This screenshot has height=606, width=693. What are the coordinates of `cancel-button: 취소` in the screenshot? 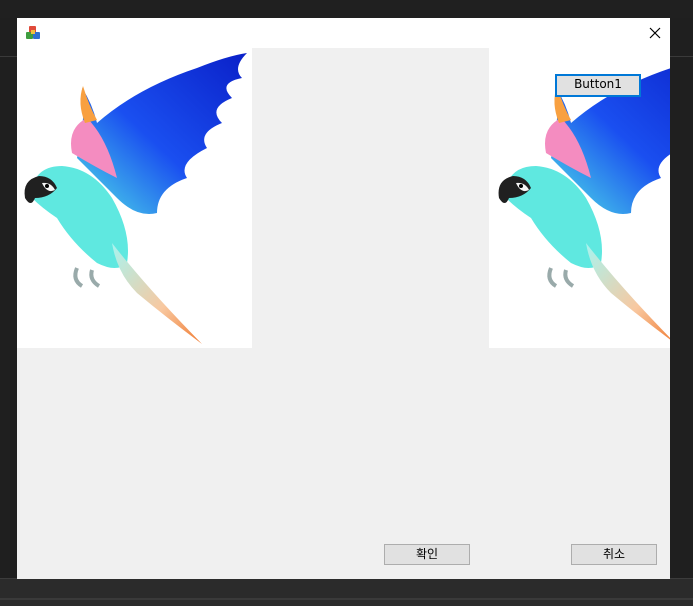 It's located at (614, 554).